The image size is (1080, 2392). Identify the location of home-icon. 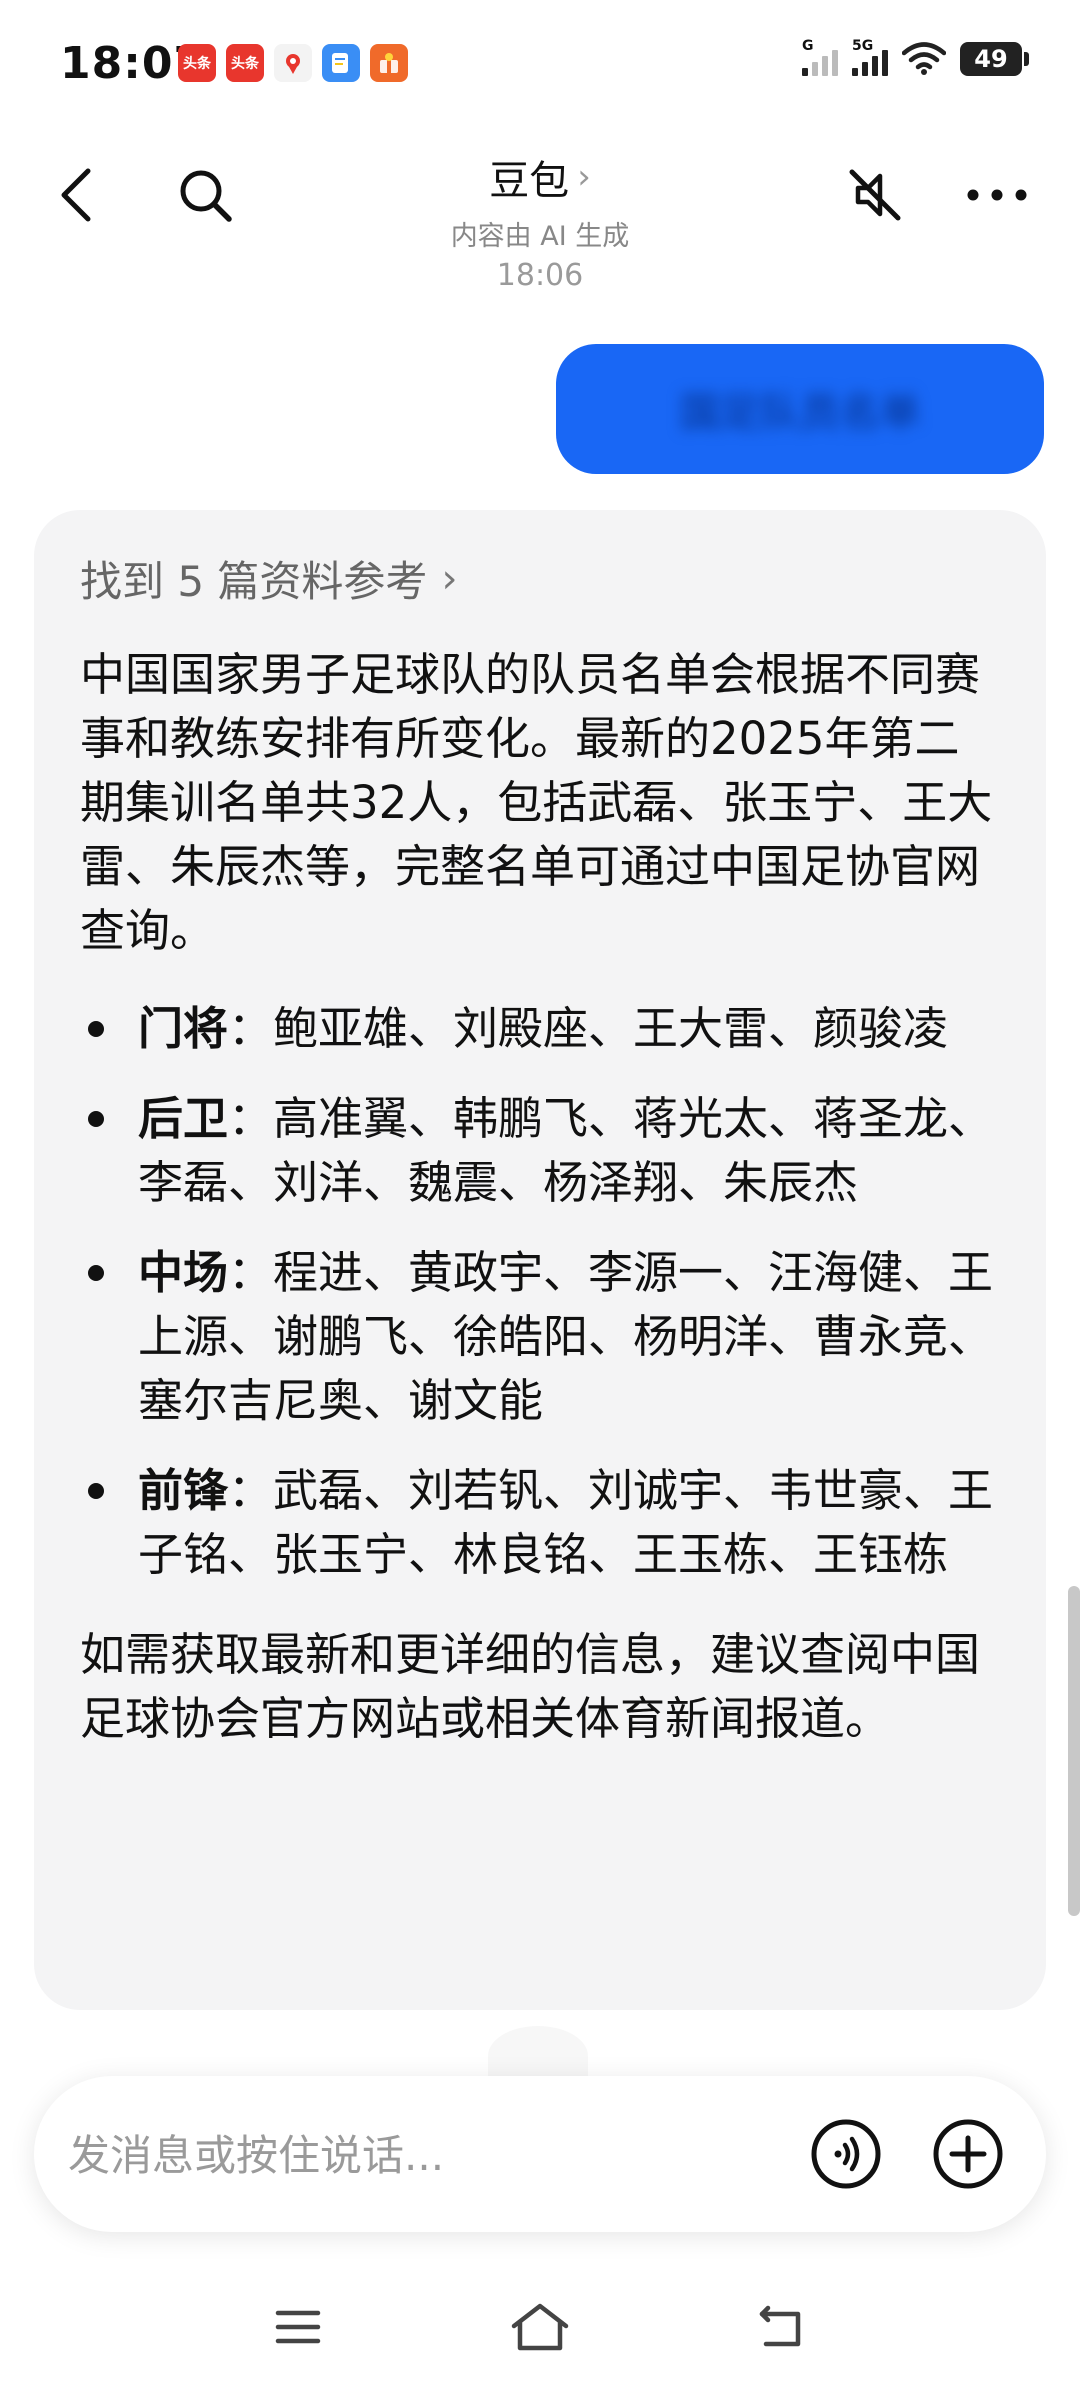
(540, 2327).